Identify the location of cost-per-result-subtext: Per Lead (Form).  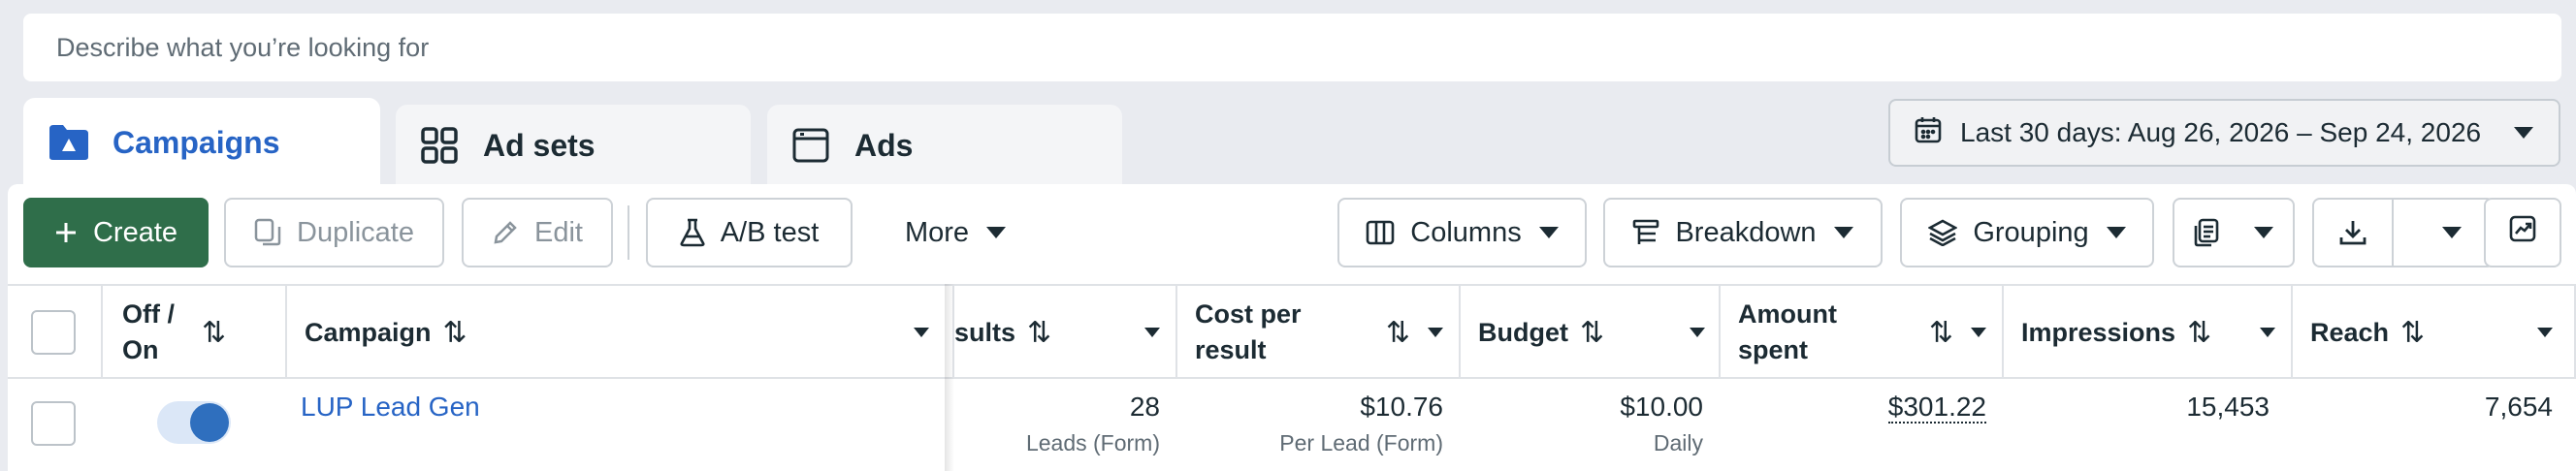
(1361, 442).